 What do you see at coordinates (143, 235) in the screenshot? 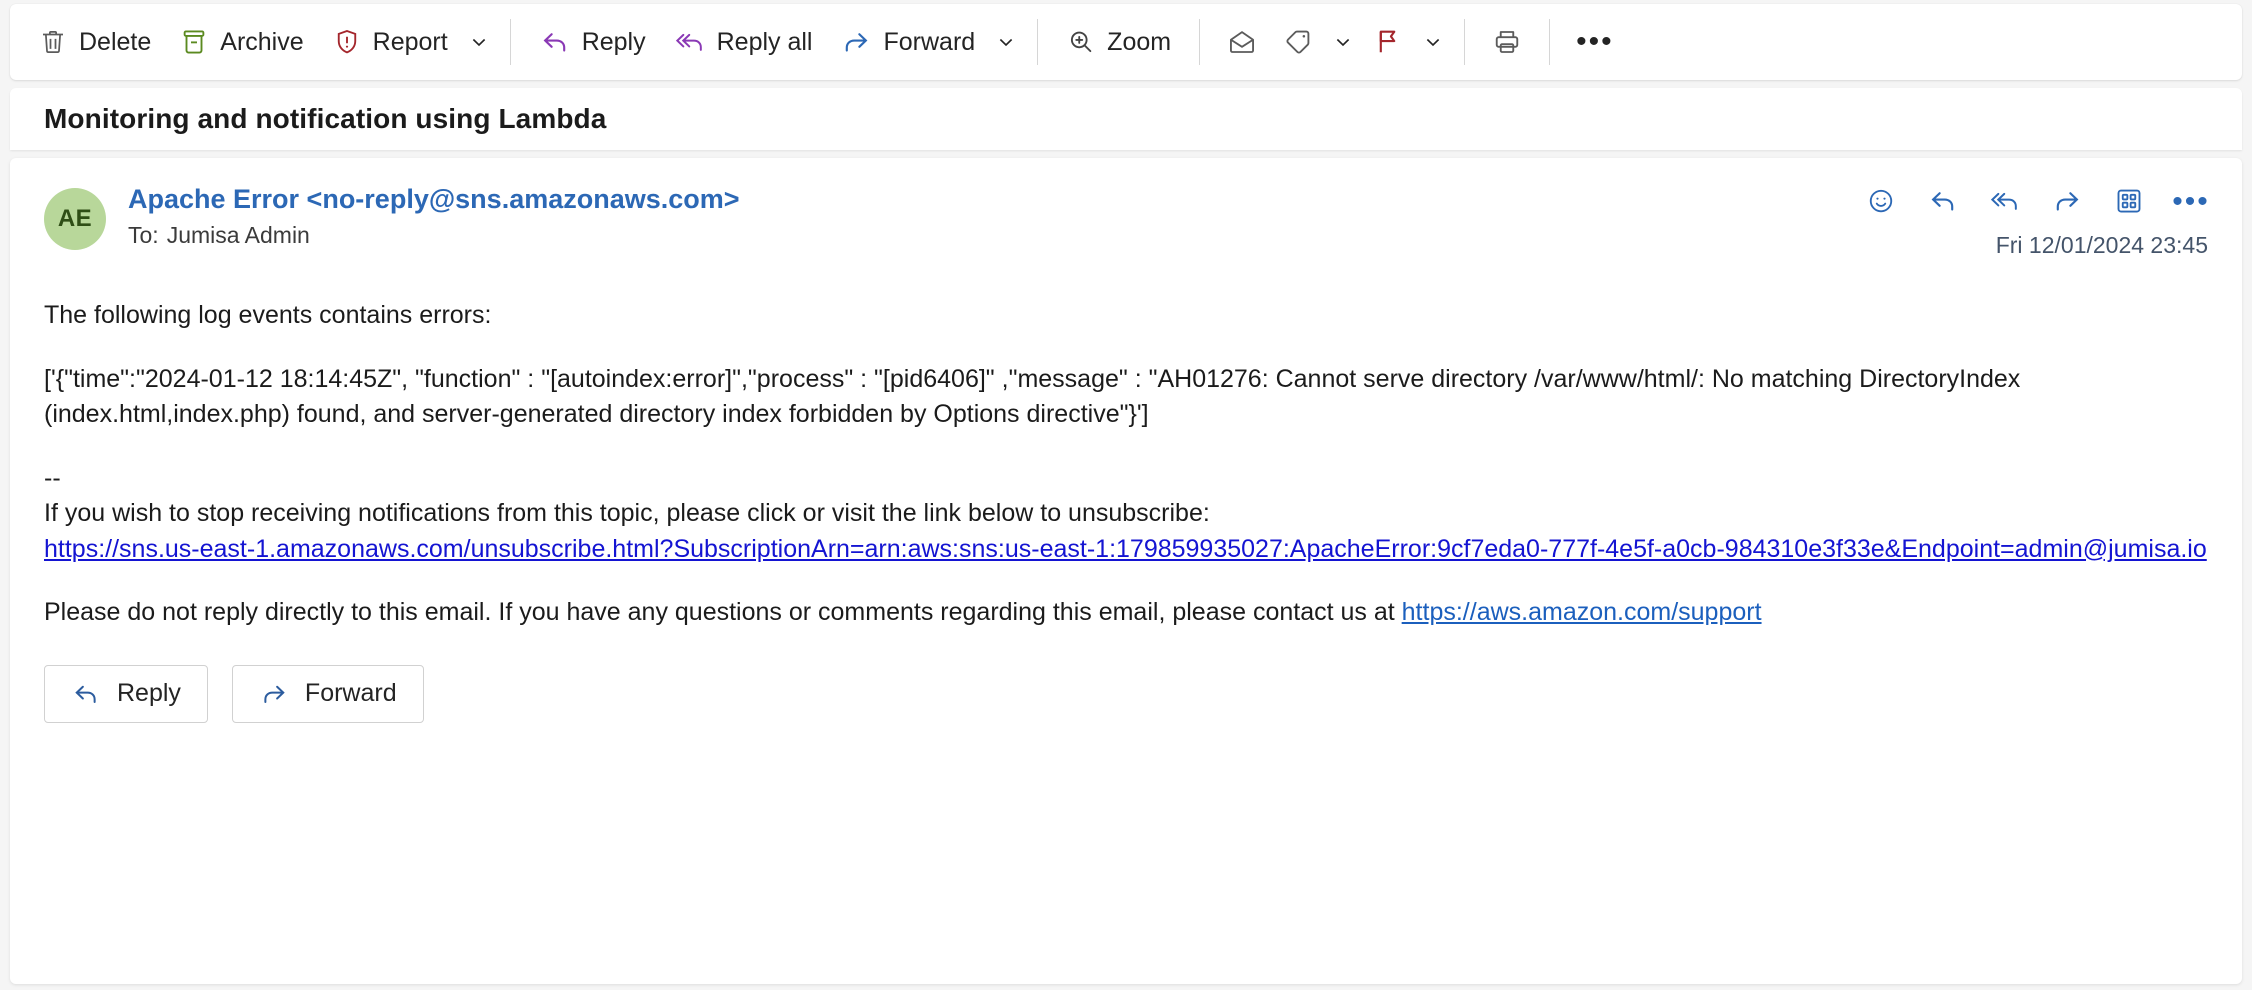
I see `to-label: To:` at bounding box center [143, 235].